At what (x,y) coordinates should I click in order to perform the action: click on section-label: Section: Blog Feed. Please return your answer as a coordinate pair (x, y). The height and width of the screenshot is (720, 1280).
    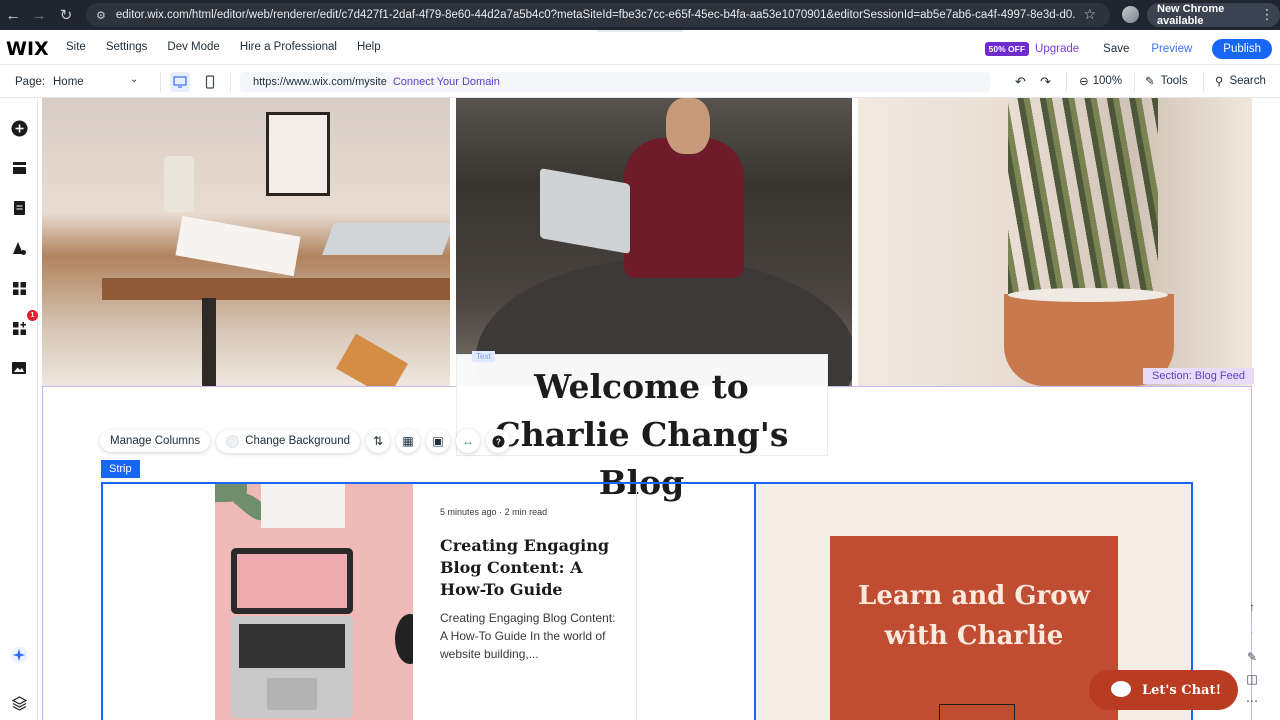
    Looking at the image, I should click on (1198, 376).